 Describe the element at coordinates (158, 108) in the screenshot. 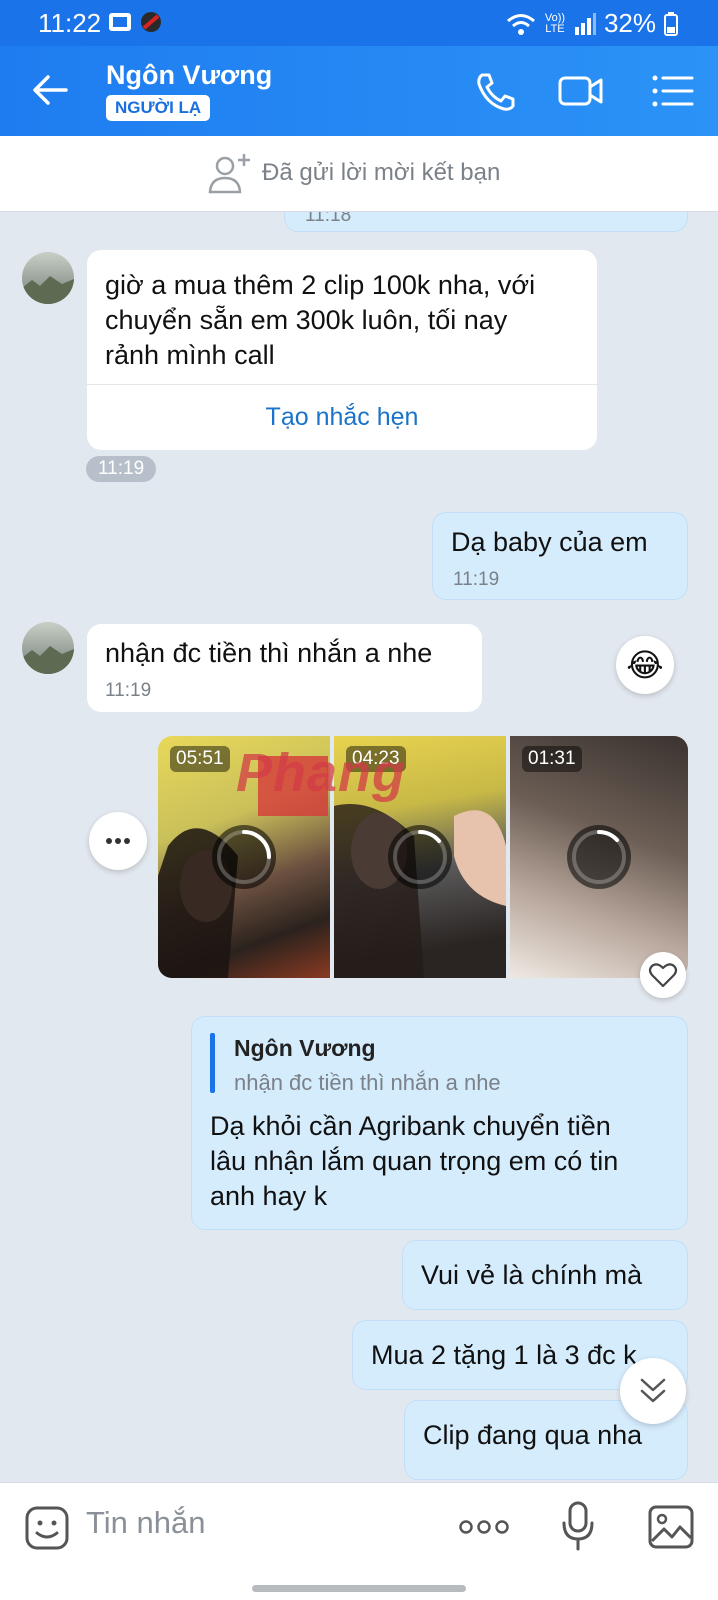

I see `stranger-badge: NGƯỜI LẠ` at that location.